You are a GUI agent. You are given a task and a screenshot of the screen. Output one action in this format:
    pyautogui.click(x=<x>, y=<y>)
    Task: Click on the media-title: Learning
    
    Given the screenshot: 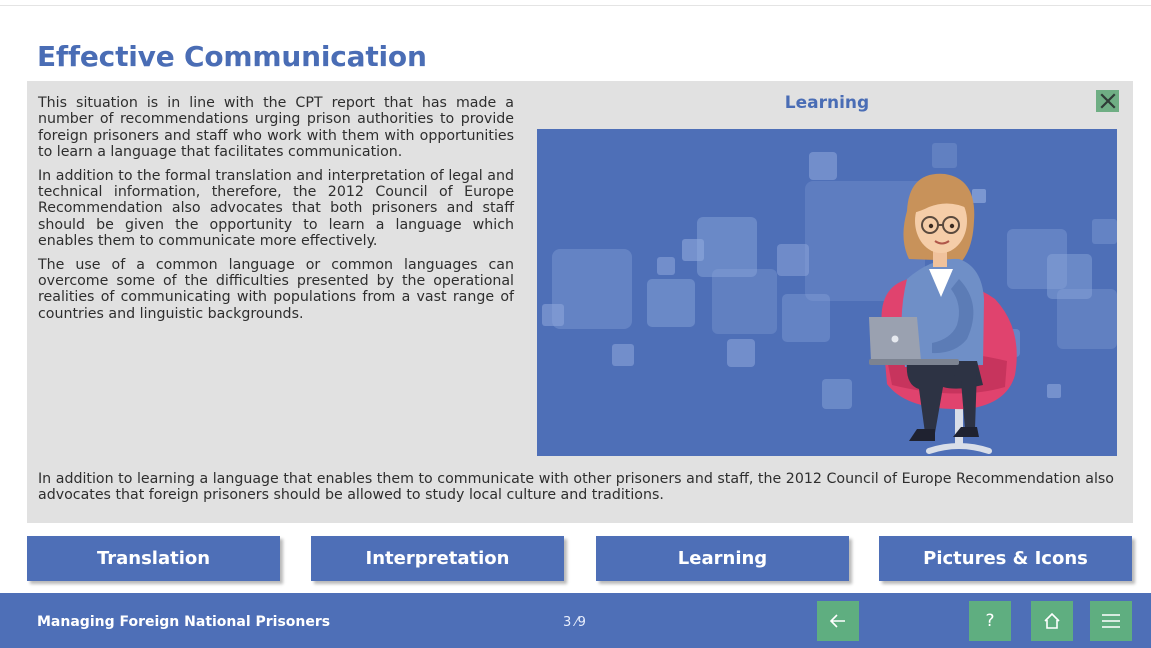 What is the action you would take?
    pyautogui.click(x=827, y=103)
    